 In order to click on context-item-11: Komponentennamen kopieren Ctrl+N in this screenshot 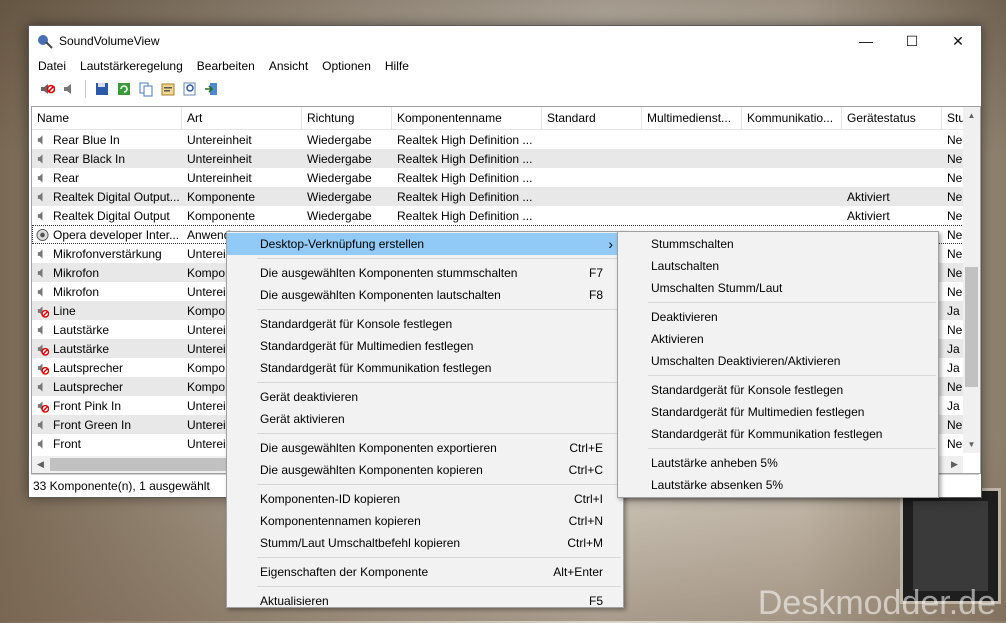, I will do `click(425, 521)`.